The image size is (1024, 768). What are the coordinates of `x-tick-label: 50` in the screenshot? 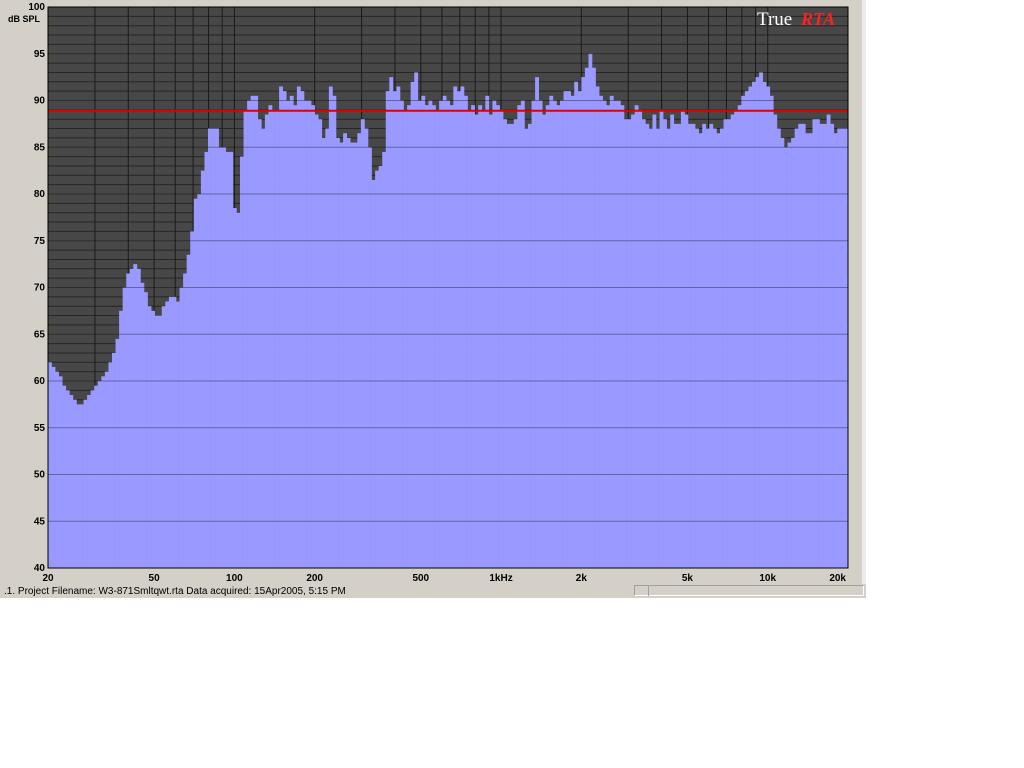 It's located at (155, 578).